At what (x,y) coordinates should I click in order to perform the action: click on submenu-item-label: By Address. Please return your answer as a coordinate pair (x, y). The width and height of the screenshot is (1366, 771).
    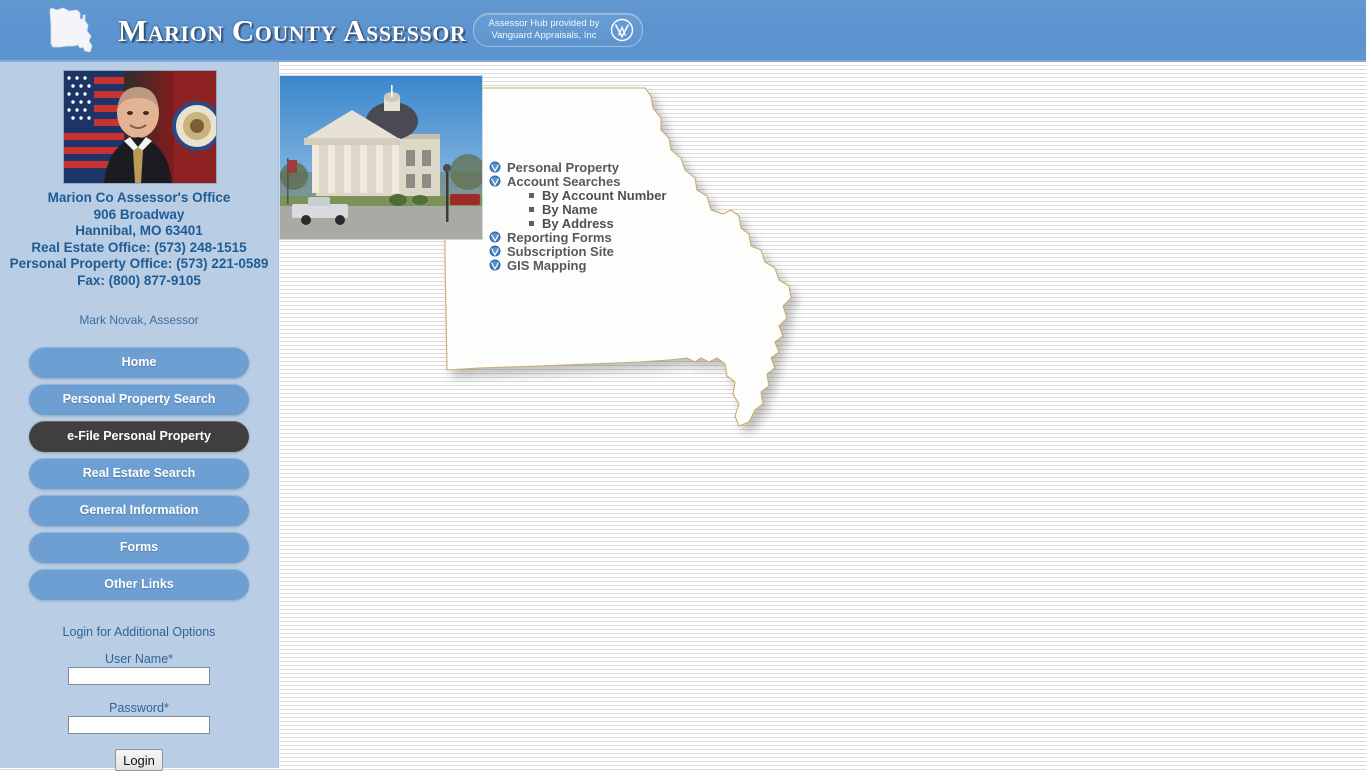
    Looking at the image, I should click on (578, 223).